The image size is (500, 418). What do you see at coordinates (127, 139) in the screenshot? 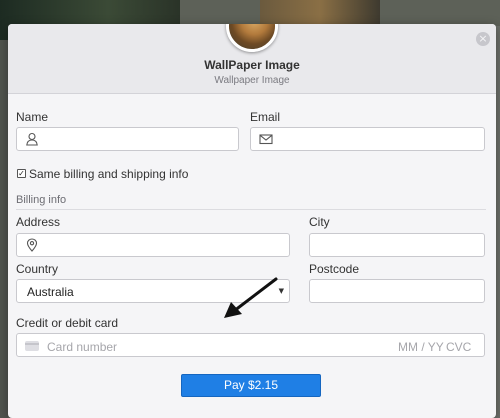
I see `name-field` at bounding box center [127, 139].